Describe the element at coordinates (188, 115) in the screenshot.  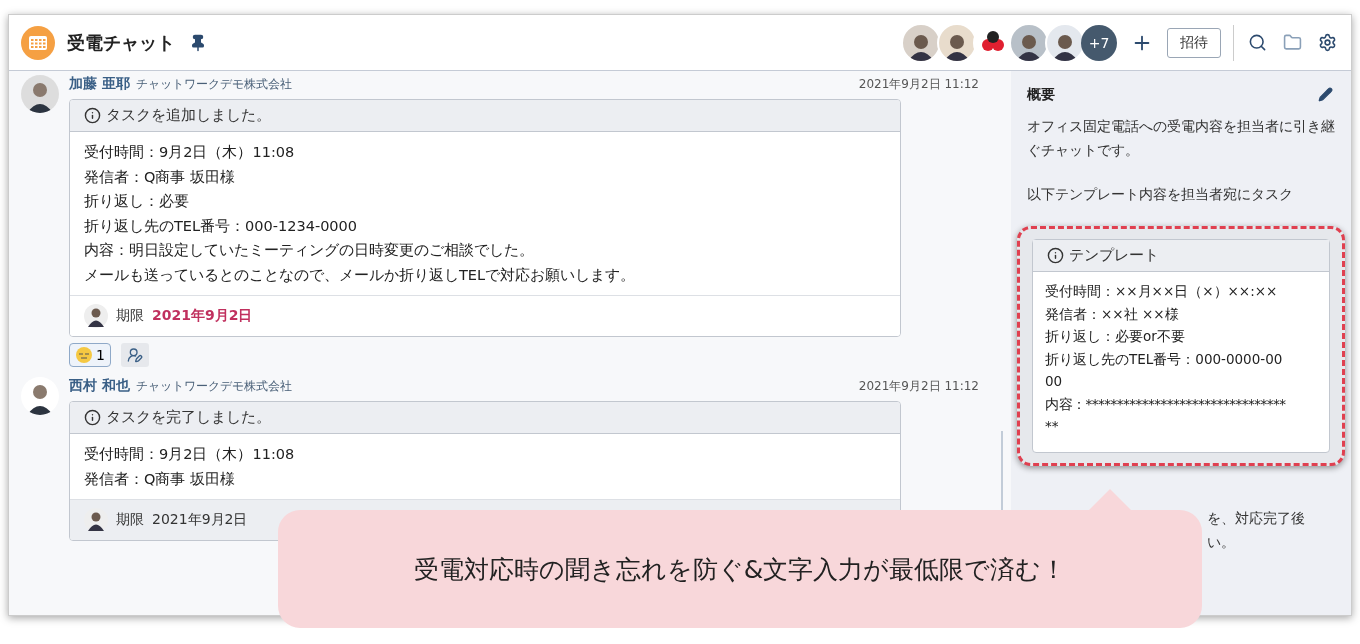
I see `task-status: タスクを追加しました。` at that location.